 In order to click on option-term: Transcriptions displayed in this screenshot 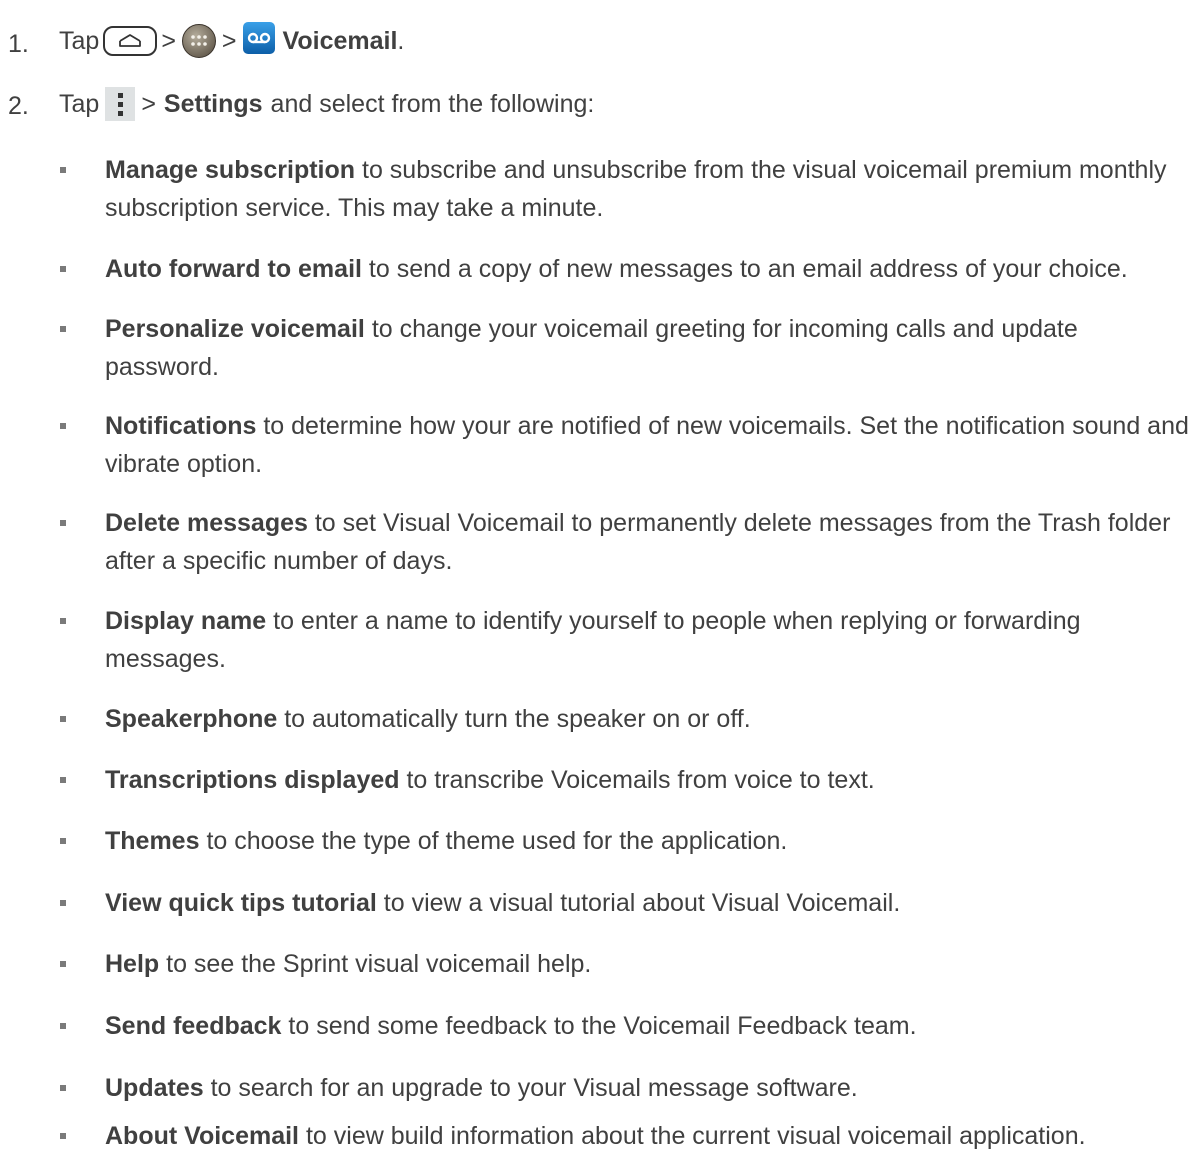, I will do `click(252, 780)`.